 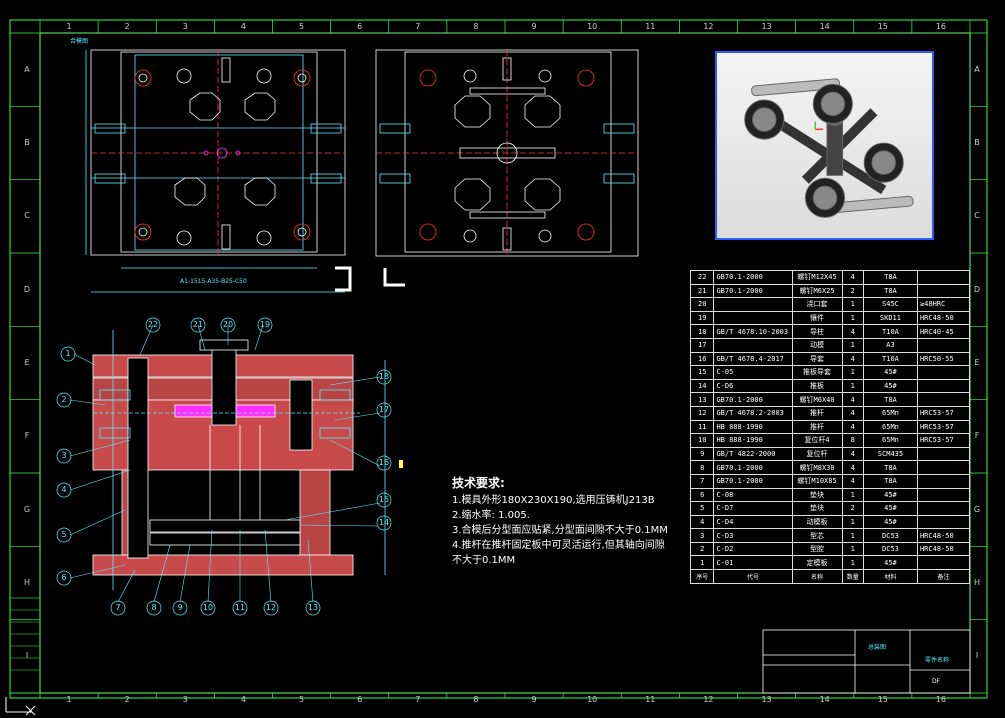 What do you see at coordinates (830, 549) in the screenshot?
I see `table-row: 2 C-D2 型腔 1 DC53 HRC48-50` at bounding box center [830, 549].